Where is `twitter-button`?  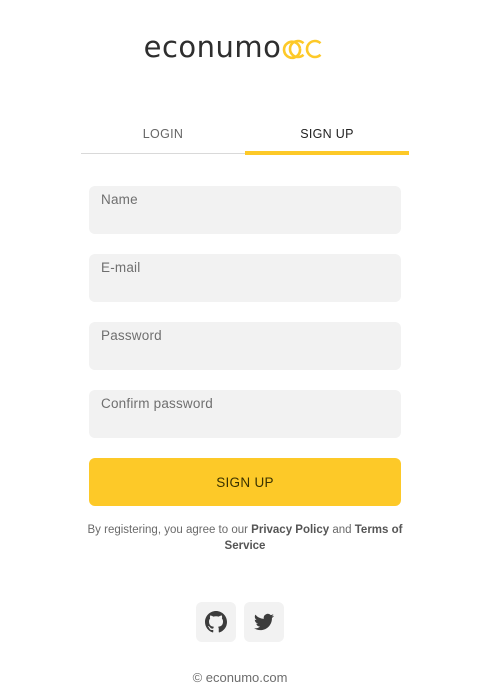
twitter-button is located at coordinates (264, 622).